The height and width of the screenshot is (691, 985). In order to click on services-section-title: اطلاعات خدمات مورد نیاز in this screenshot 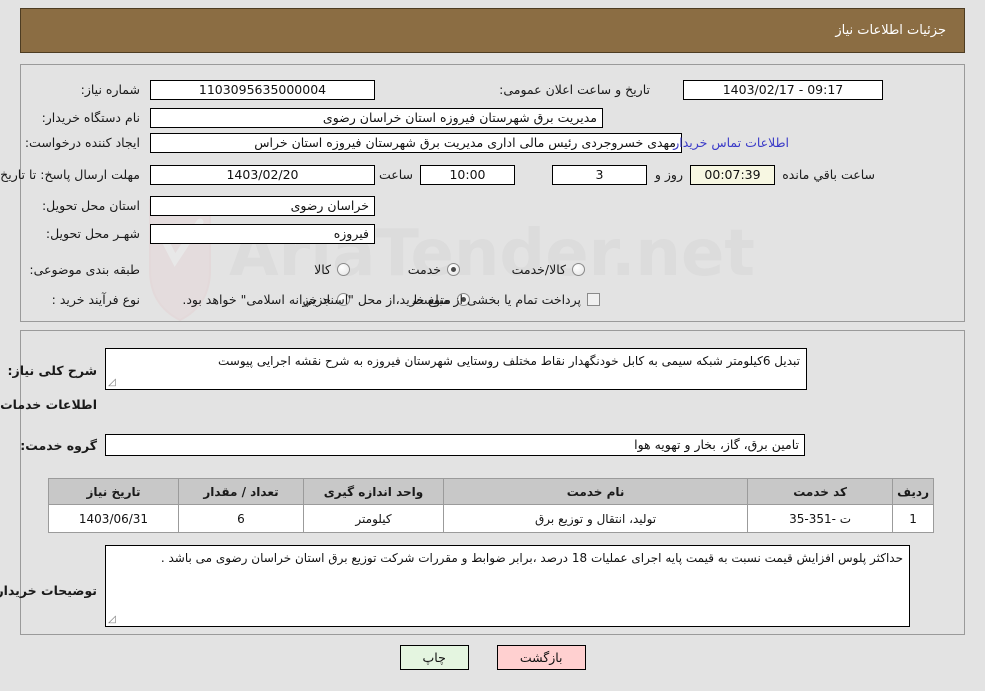, I will do `click(48, 404)`.